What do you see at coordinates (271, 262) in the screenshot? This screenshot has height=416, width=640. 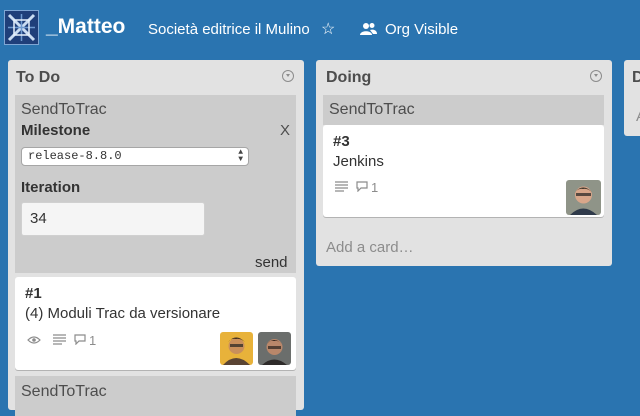 I see `send-button: send` at bounding box center [271, 262].